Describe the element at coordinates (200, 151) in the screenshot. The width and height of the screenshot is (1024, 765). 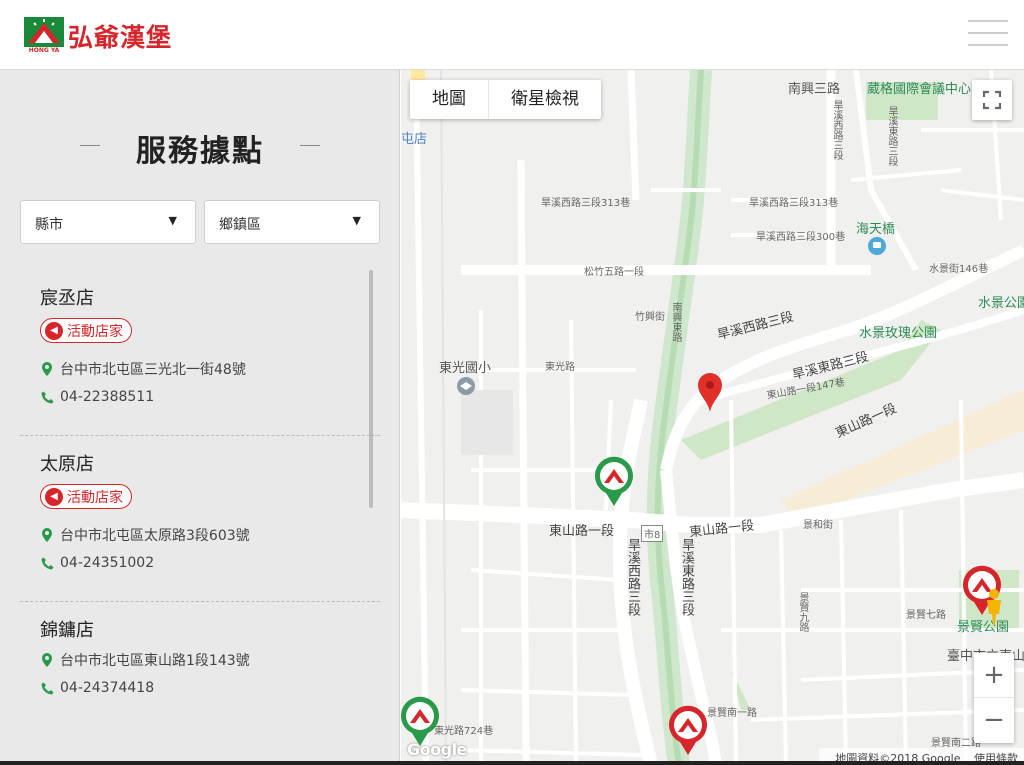
I see `page-title: 服務據點` at that location.